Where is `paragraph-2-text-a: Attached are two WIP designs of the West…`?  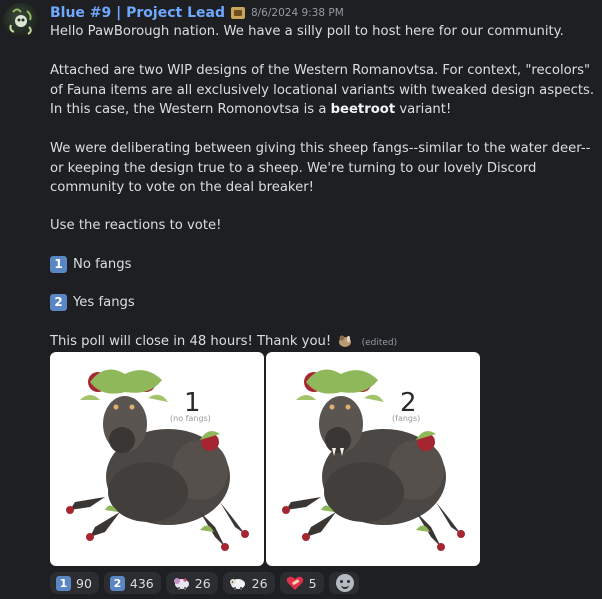
paragraph-2-text-a: Attached are two WIP designs of the West… is located at coordinates (322, 90).